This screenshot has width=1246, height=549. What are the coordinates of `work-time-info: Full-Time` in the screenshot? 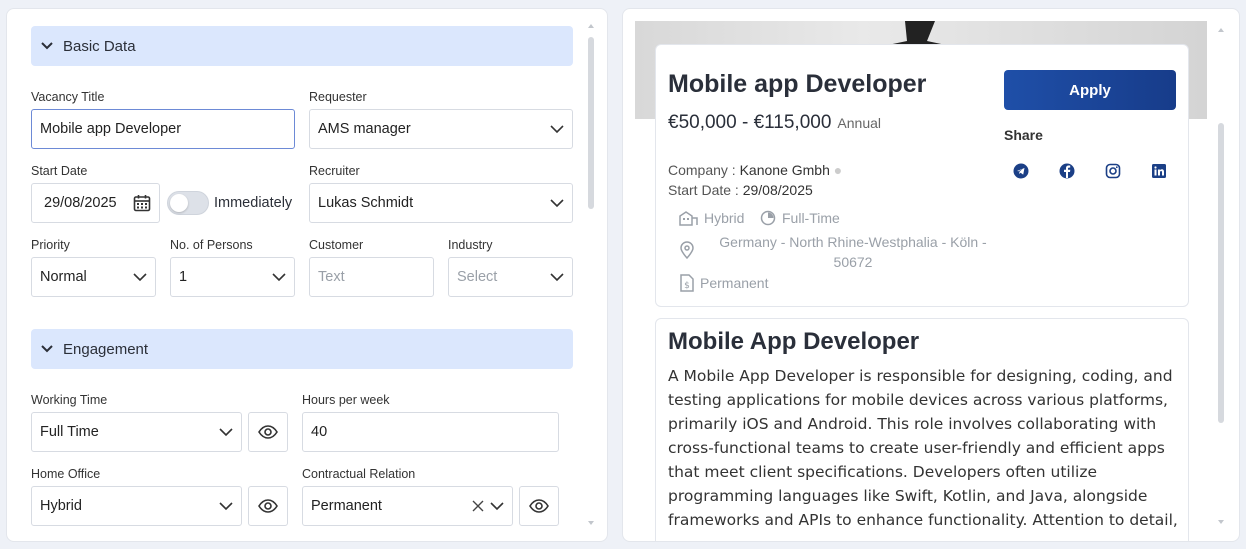 It's located at (800, 218).